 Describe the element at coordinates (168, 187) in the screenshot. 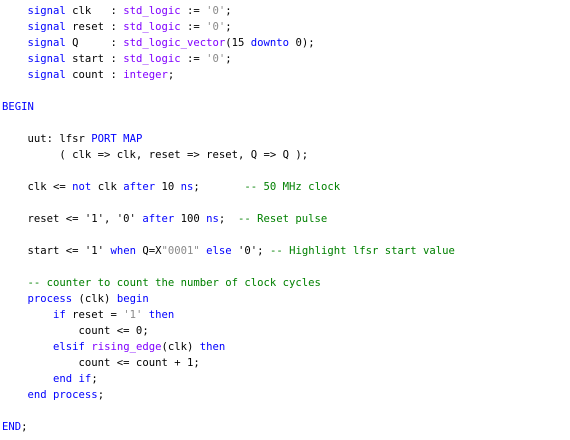

I see `code-token-default: 10` at that location.